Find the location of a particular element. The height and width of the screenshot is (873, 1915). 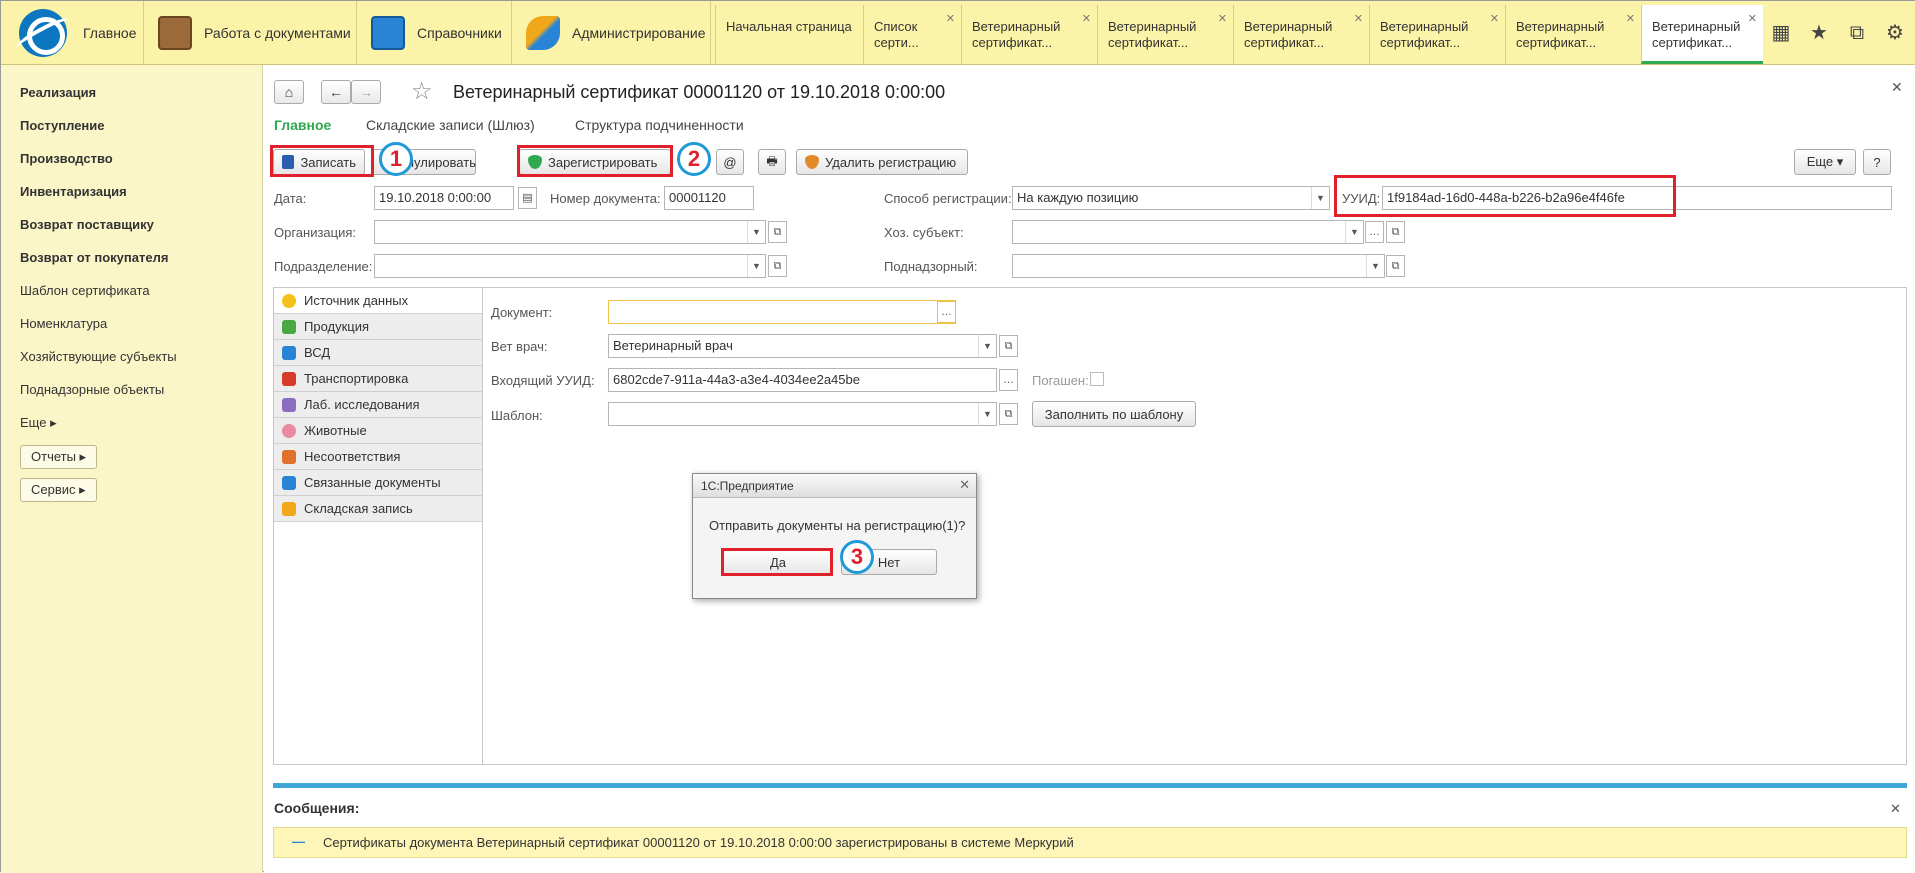

open-vet-icon: ⧉ is located at coordinates (1008, 346).